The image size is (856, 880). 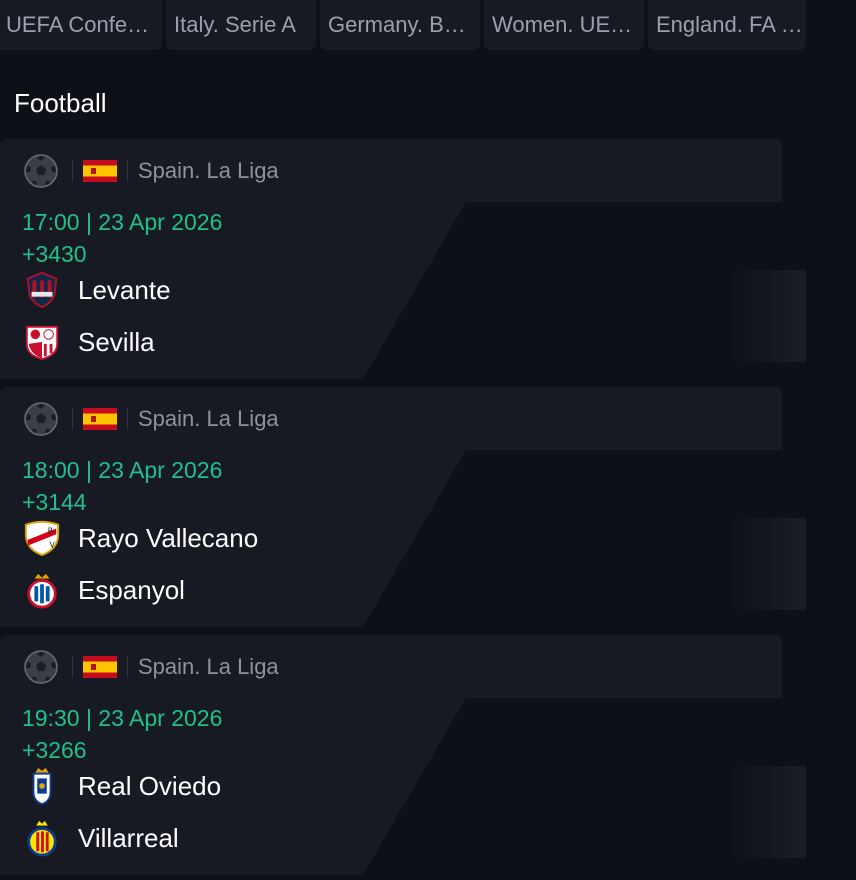 I want to click on team-name: Rayo Vallecano, so click(x=168, y=537).